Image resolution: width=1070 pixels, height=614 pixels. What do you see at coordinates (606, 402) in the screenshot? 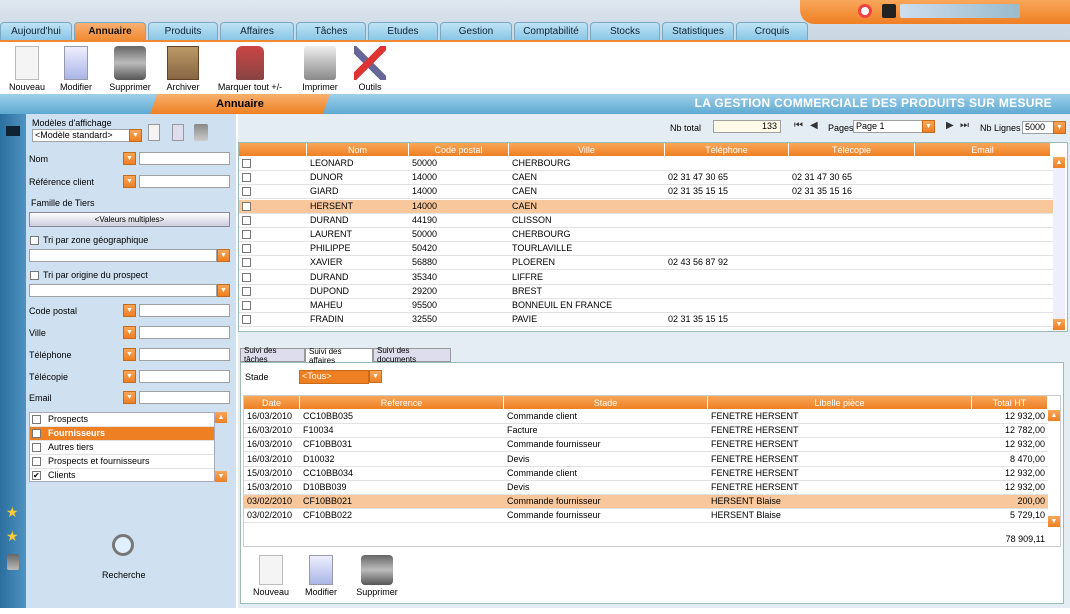
I see `column-header: Stade` at bounding box center [606, 402].